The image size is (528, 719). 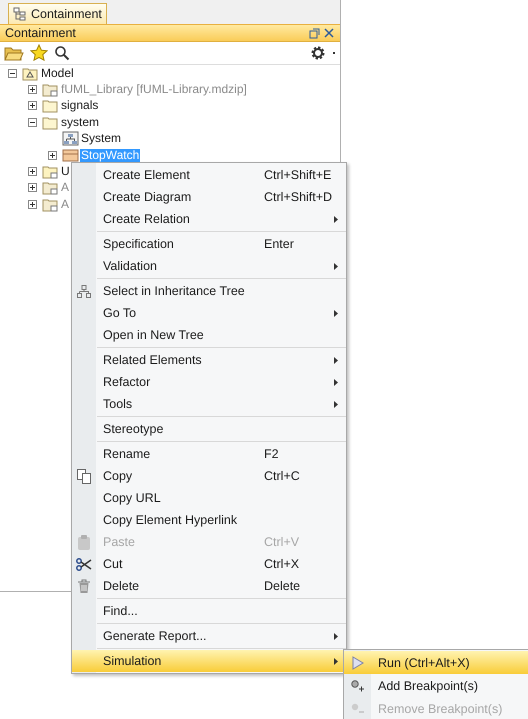 What do you see at coordinates (57, 73) in the screenshot?
I see `tree-node: Model` at bounding box center [57, 73].